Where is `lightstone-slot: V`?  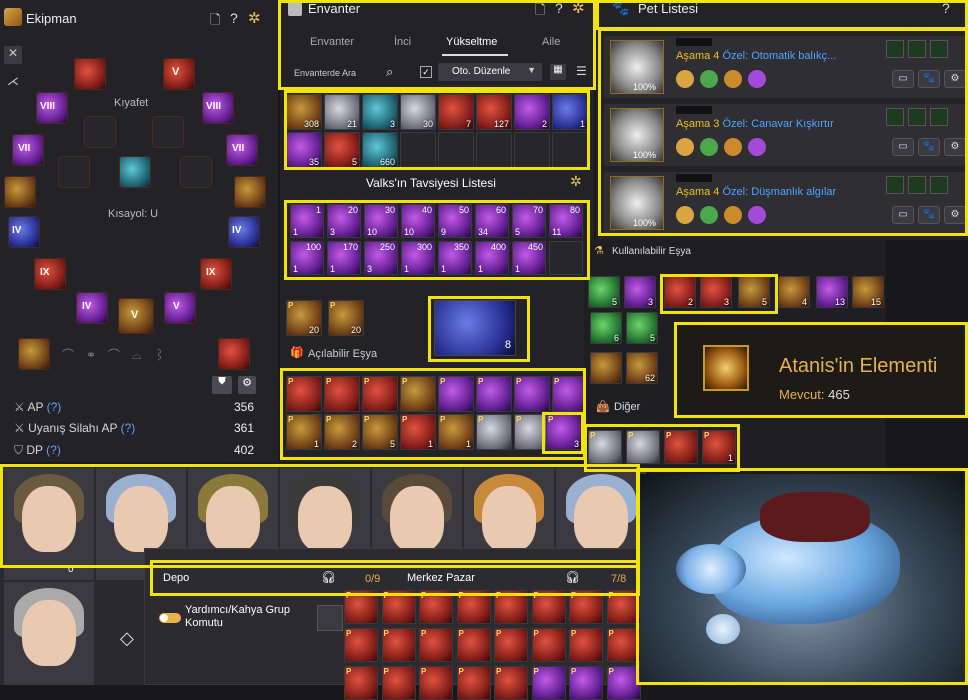
lightstone-slot: V is located at coordinates (180, 308).